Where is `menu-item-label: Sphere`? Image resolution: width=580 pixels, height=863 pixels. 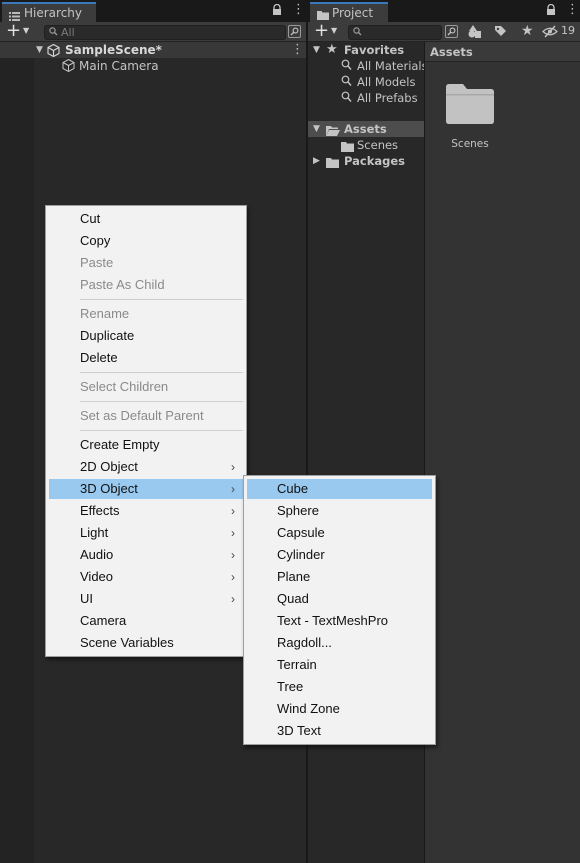 menu-item-label: Sphere is located at coordinates (298, 510).